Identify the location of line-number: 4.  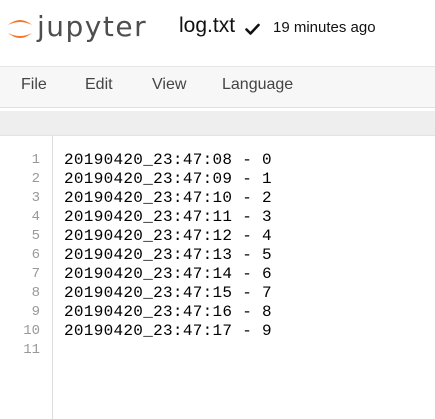
(35, 217).